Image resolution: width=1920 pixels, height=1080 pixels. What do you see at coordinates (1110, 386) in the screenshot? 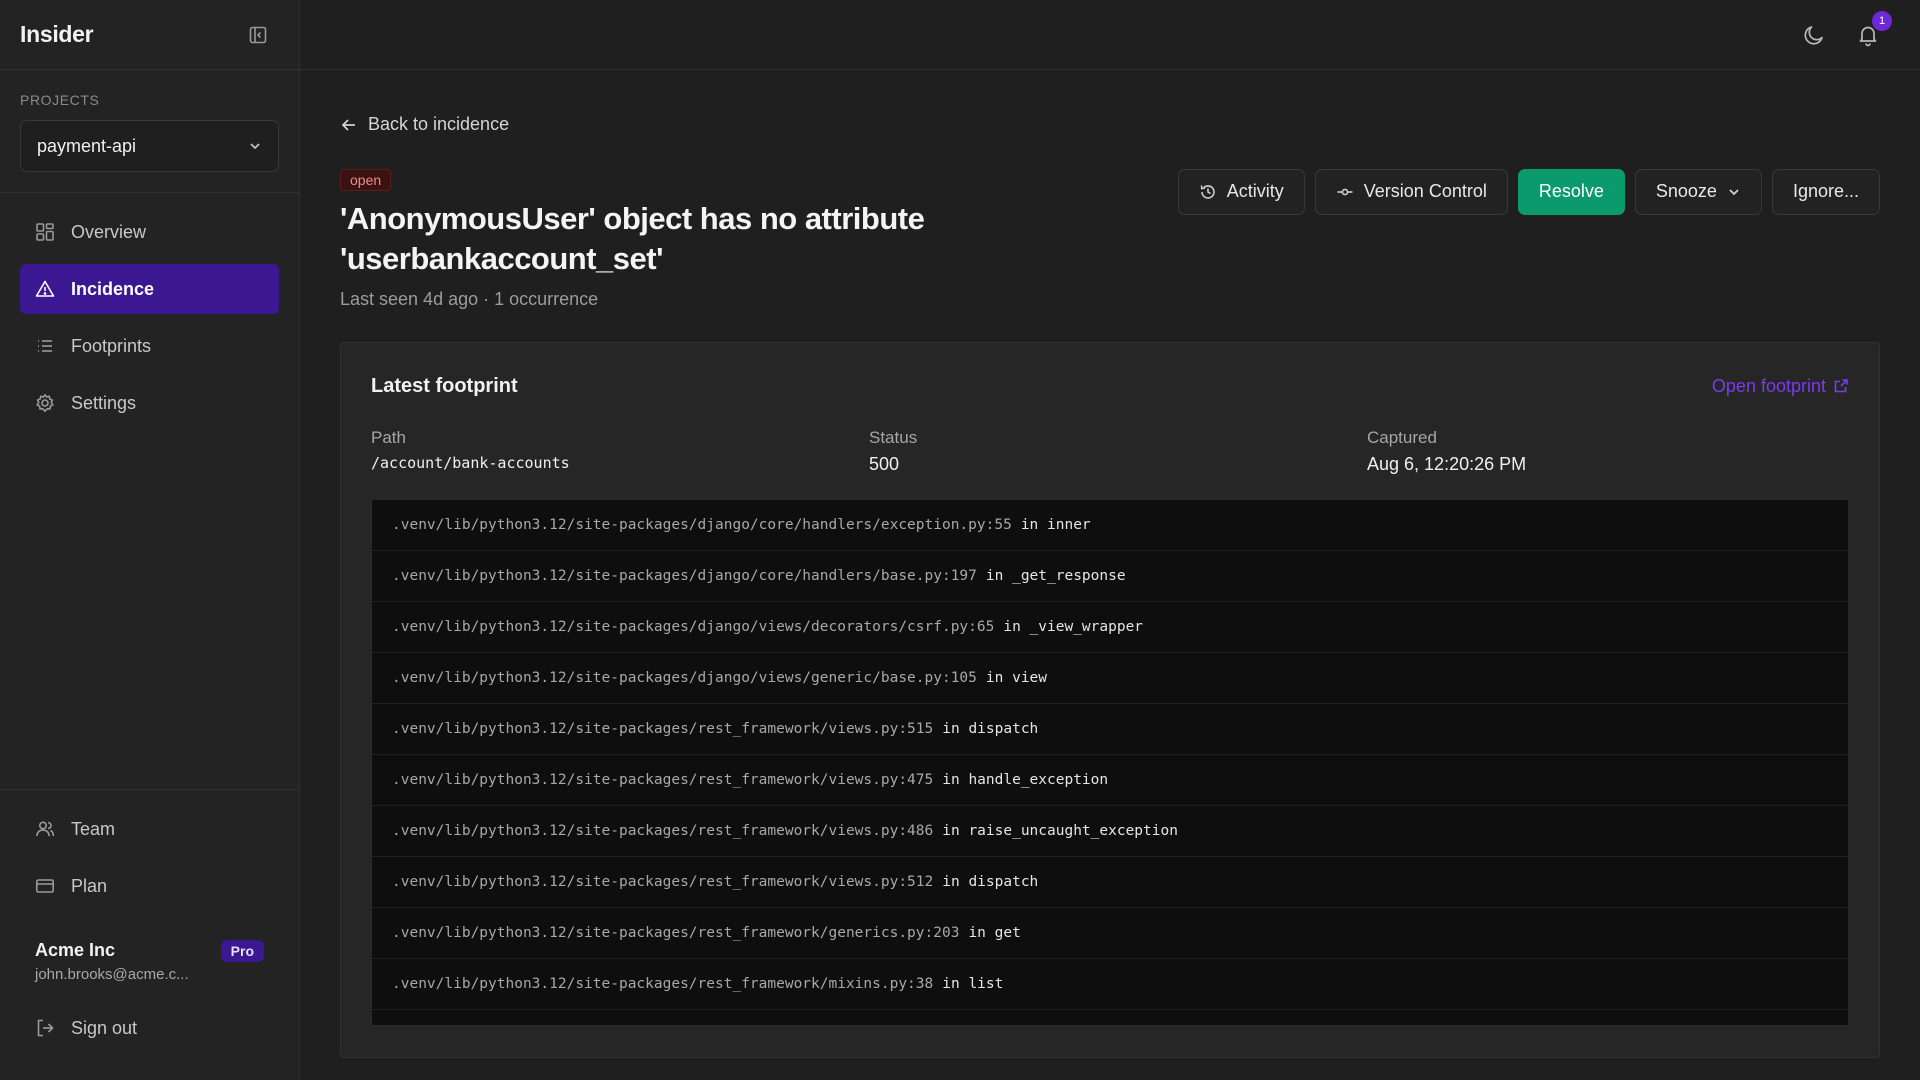
I see `panel-header: Latest footprint Open footprint` at bounding box center [1110, 386].